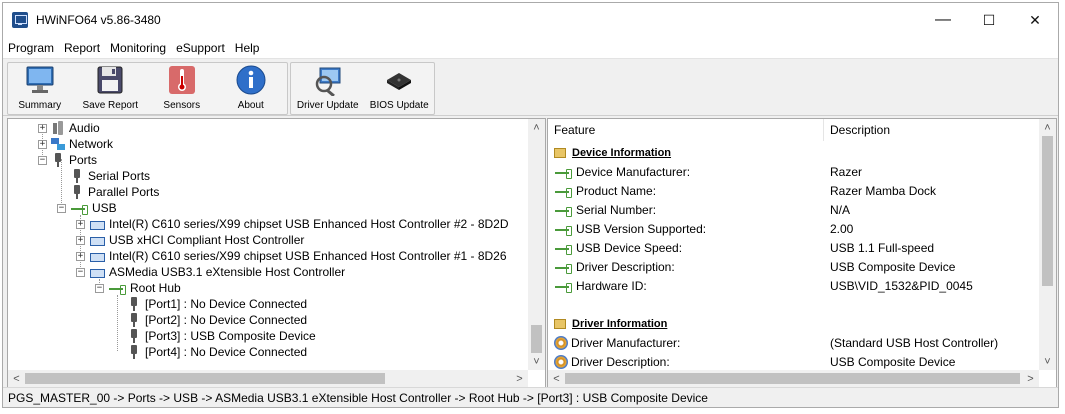 The width and height of the screenshot is (1065, 414). I want to click on feature-label: Device Manufacturer:, so click(633, 171).